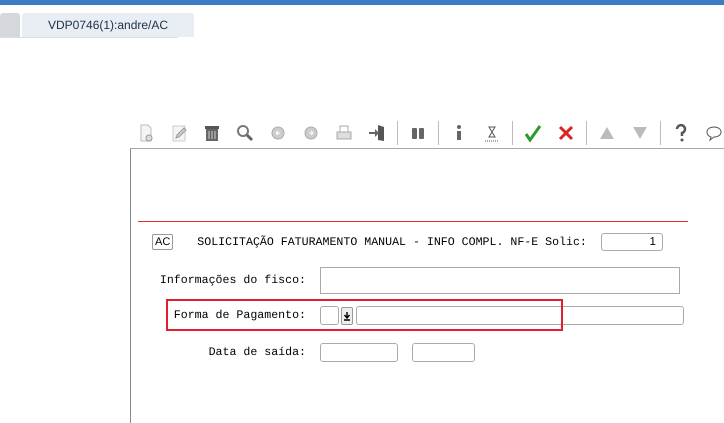 Image resolution: width=724 pixels, height=423 pixels. Describe the element at coordinates (566, 133) in the screenshot. I see `cross-icon` at that location.